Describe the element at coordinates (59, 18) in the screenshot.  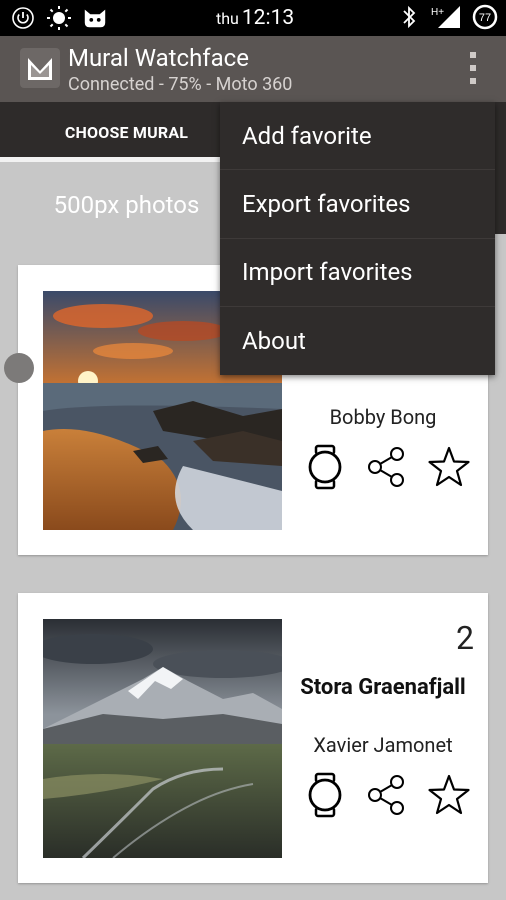
I see `brightness-icon` at that location.